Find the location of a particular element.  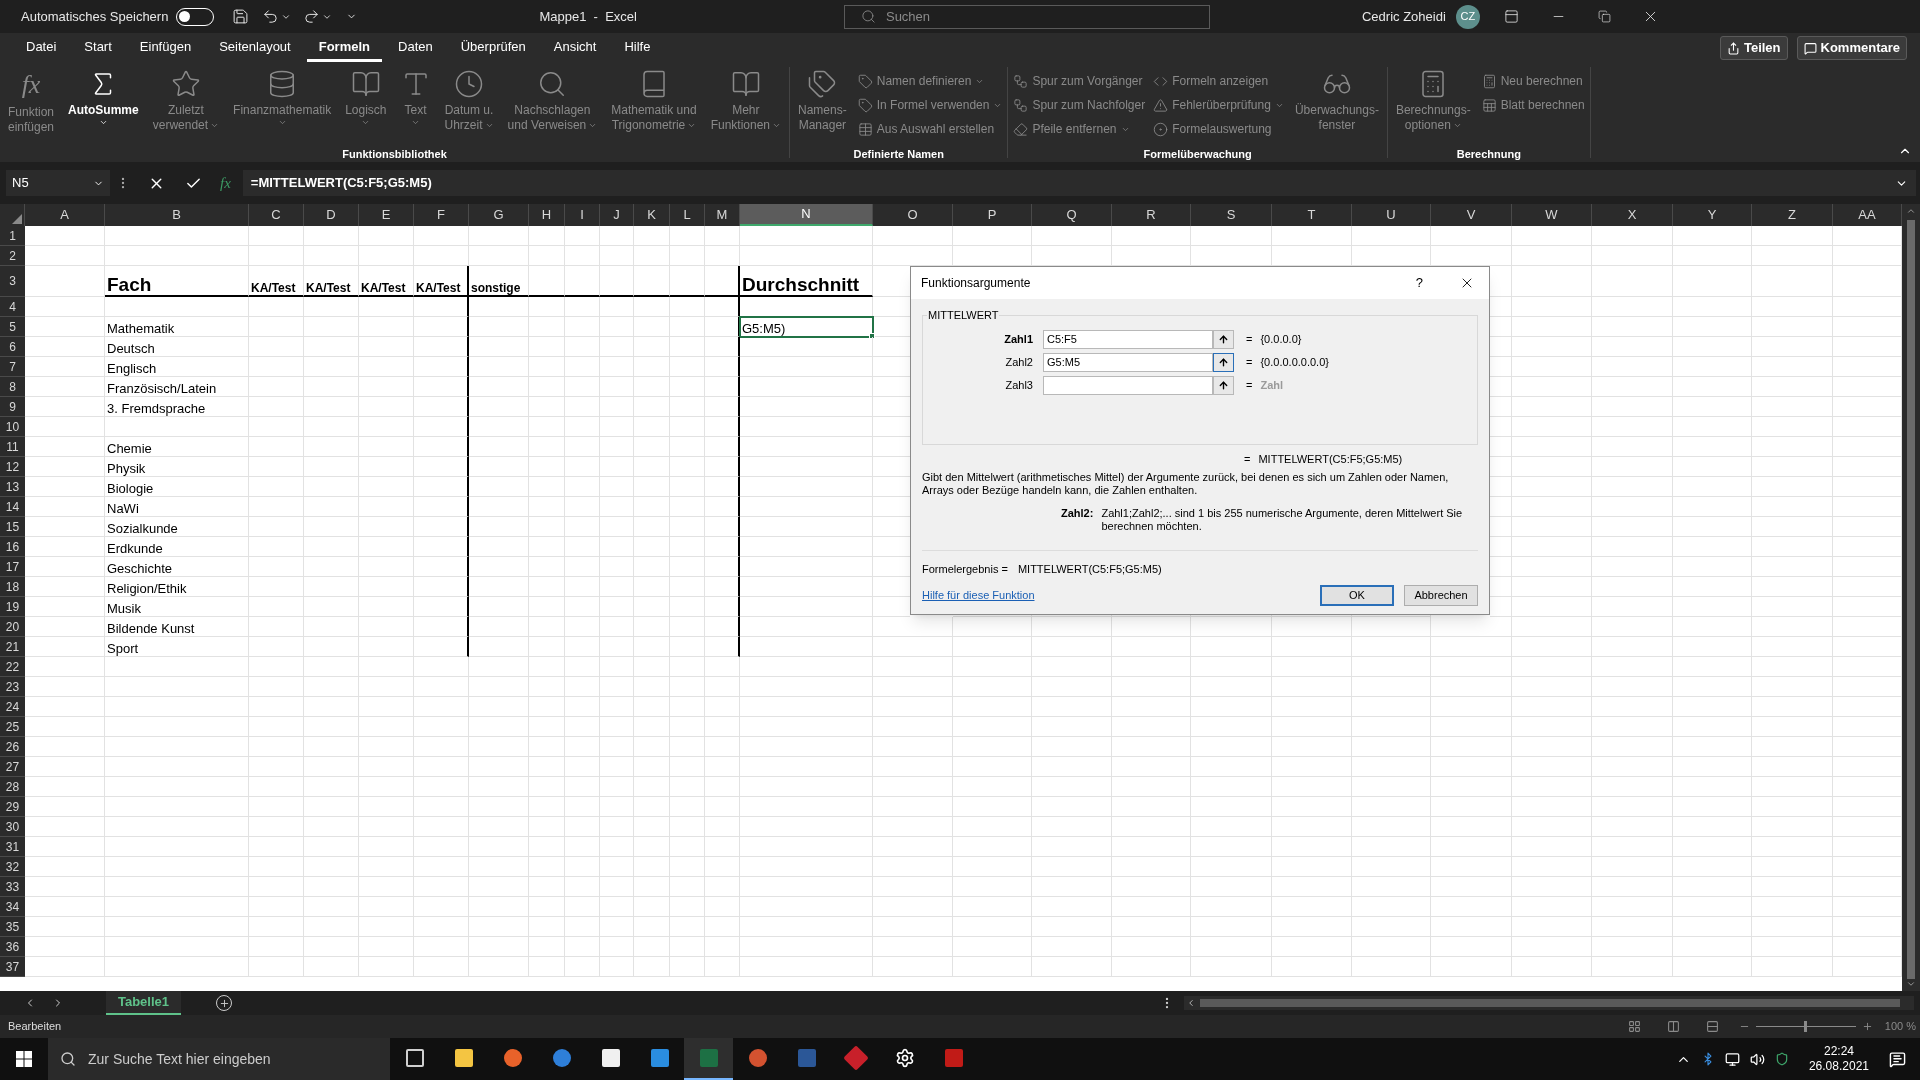

help-link: Hilfe für diese Funktion is located at coordinates (978, 595).